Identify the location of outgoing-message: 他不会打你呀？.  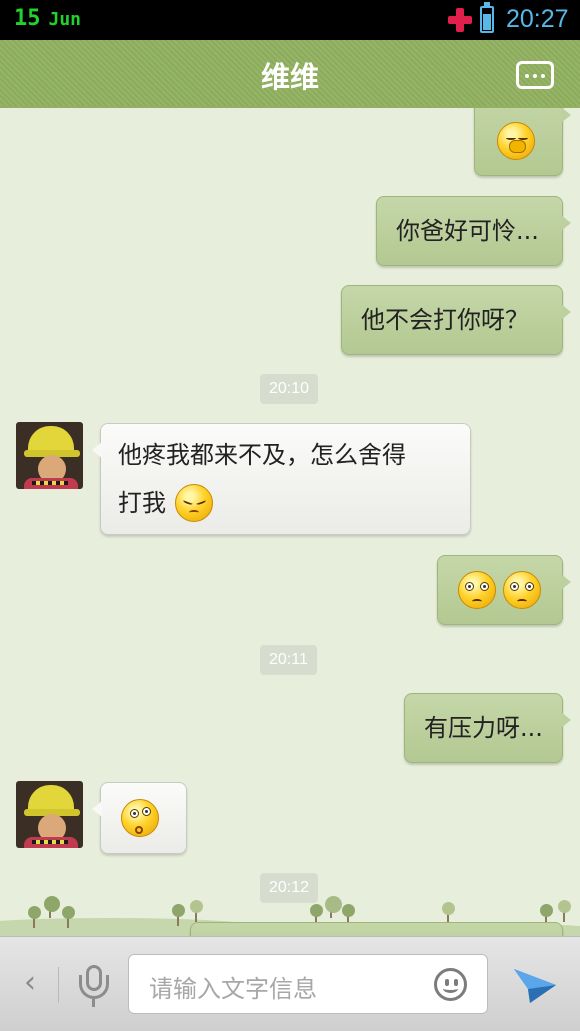
(456, 320).